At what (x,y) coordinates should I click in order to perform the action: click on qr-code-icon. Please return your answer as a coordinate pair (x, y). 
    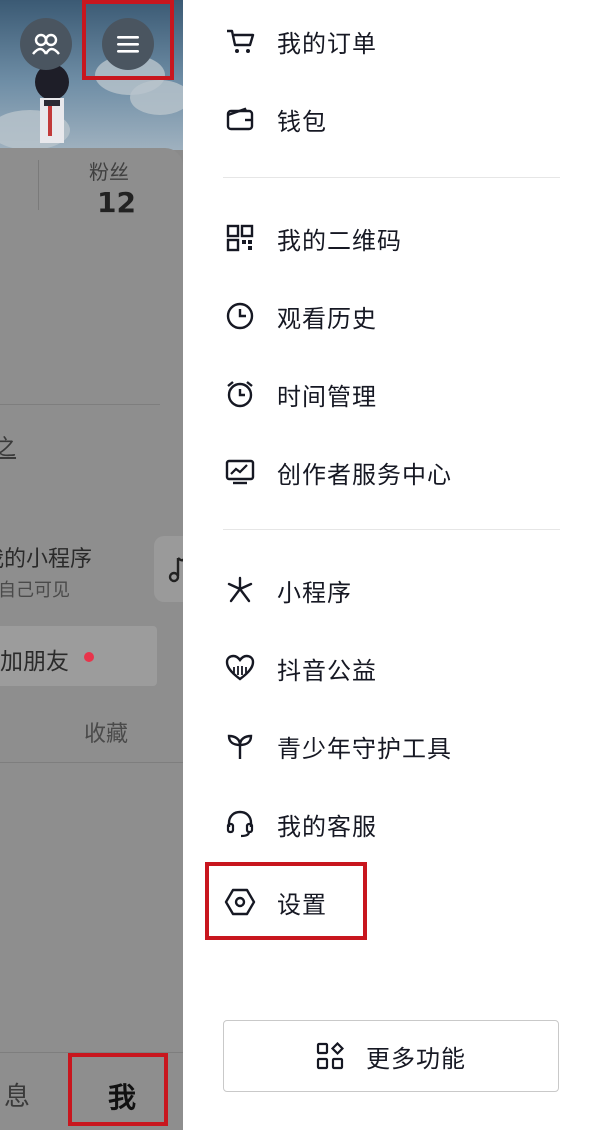
    Looking at the image, I should click on (240, 238).